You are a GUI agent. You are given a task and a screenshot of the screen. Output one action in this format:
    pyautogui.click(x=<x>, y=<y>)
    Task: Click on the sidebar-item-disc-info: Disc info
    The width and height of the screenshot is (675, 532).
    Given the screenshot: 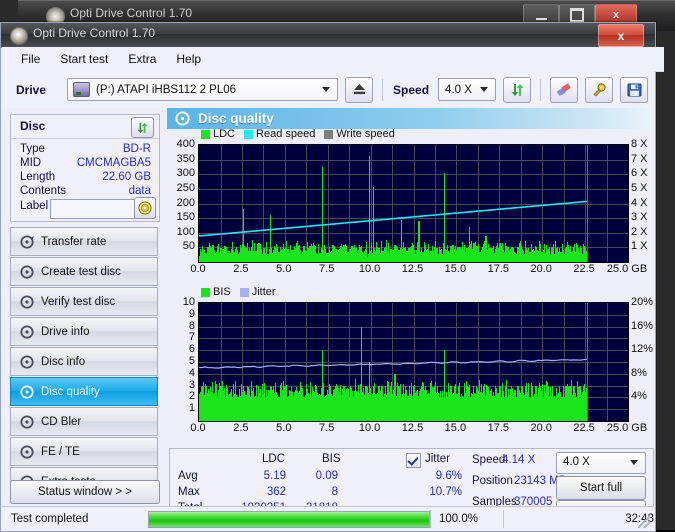 What is the action you would take?
    pyautogui.click(x=84, y=361)
    